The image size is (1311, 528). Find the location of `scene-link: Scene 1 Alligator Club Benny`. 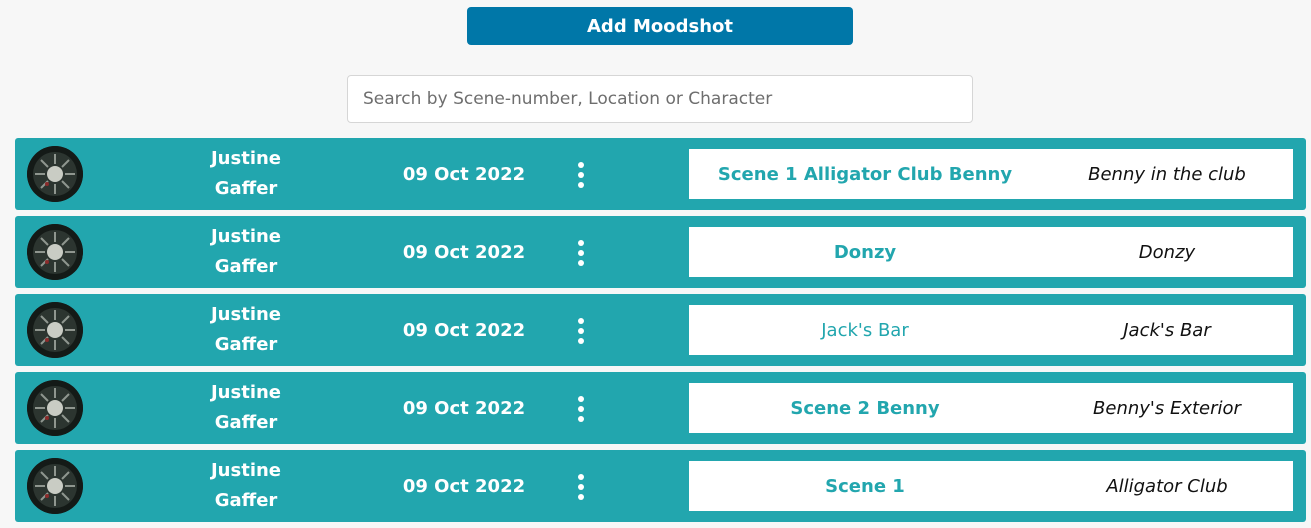

scene-link: Scene 1 Alligator Club Benny is located at coordinates (865, 174).